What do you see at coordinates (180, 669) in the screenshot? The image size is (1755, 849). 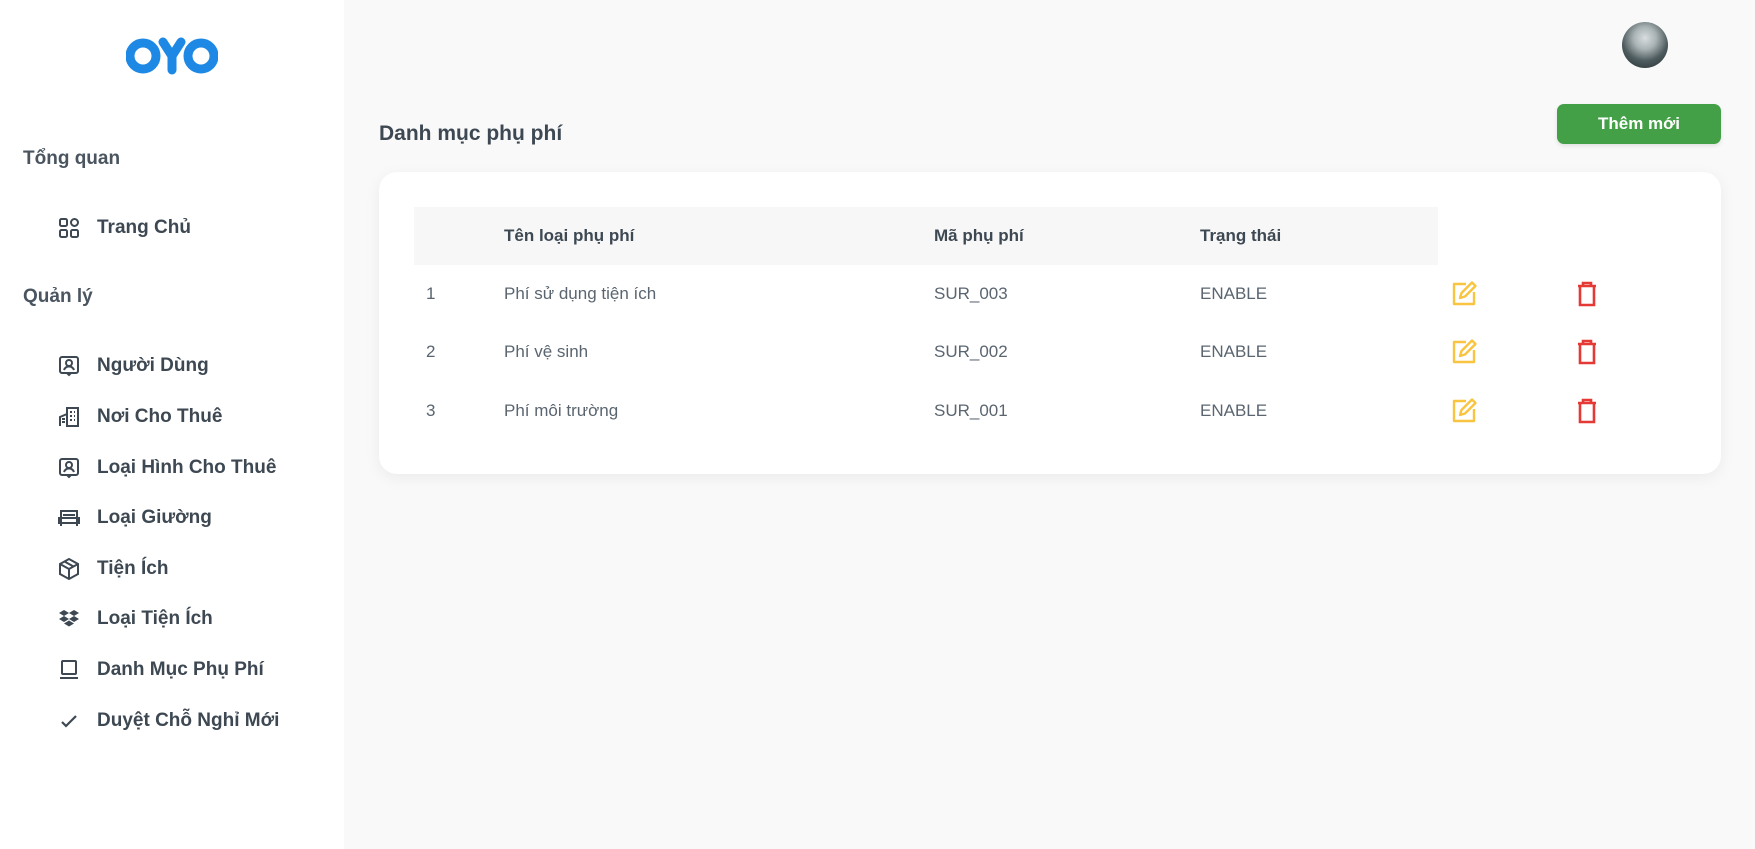 I see `sidebar-item-label: Danh Mục Phụ Phí` at bounding box center [180, 669].